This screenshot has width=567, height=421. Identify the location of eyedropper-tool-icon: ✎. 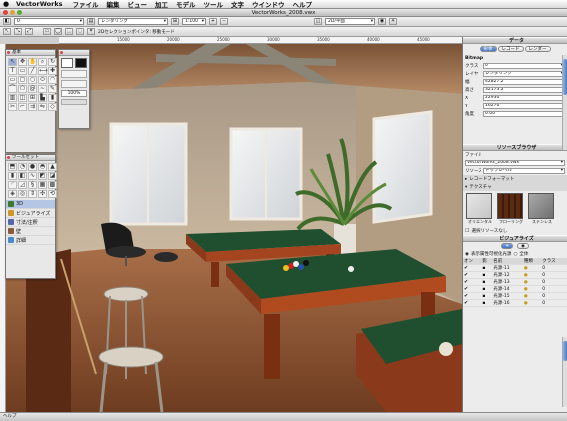
(52, 89).